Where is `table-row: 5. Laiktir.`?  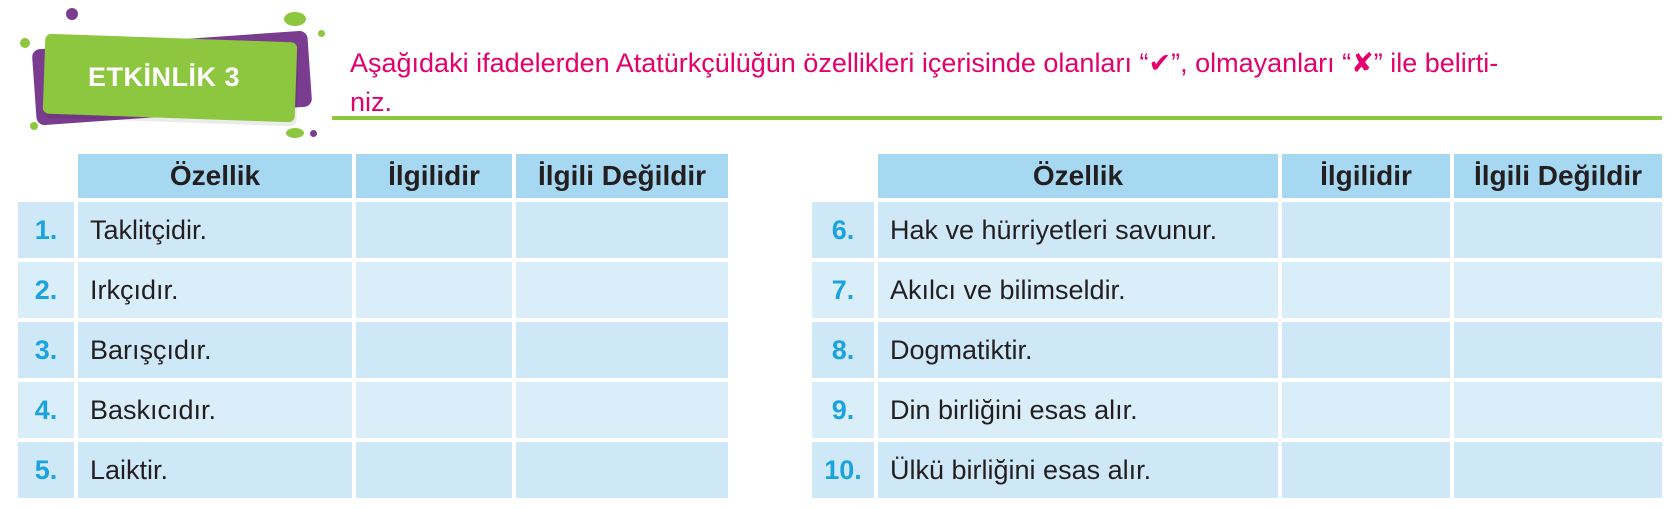
table-row: 5. Laiktir. is located at coordinates (373, 470).